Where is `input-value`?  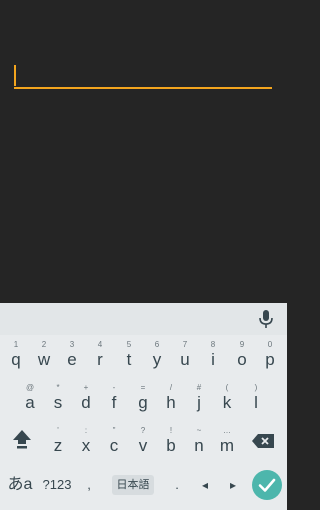 input-value is located at coordinates (143, 74).